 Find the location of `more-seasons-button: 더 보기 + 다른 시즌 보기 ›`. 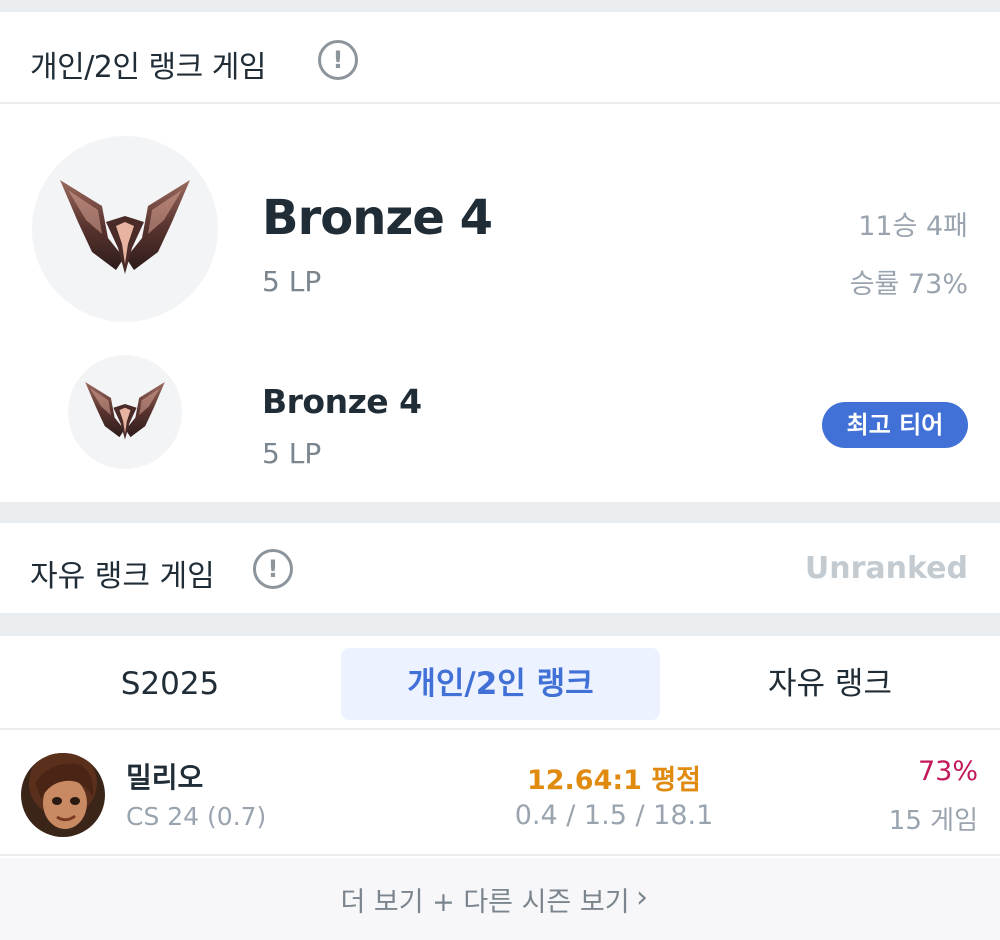

more-seasons-button: 더 보기 + 다른 시즌 보기 › is located at coordinates (500, 899).